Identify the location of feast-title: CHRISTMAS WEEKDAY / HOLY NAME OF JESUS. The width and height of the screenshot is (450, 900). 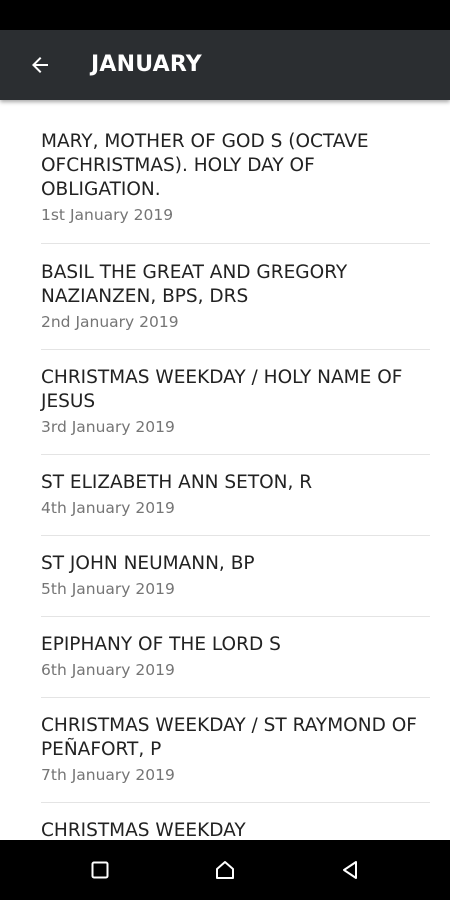
(222, 389).